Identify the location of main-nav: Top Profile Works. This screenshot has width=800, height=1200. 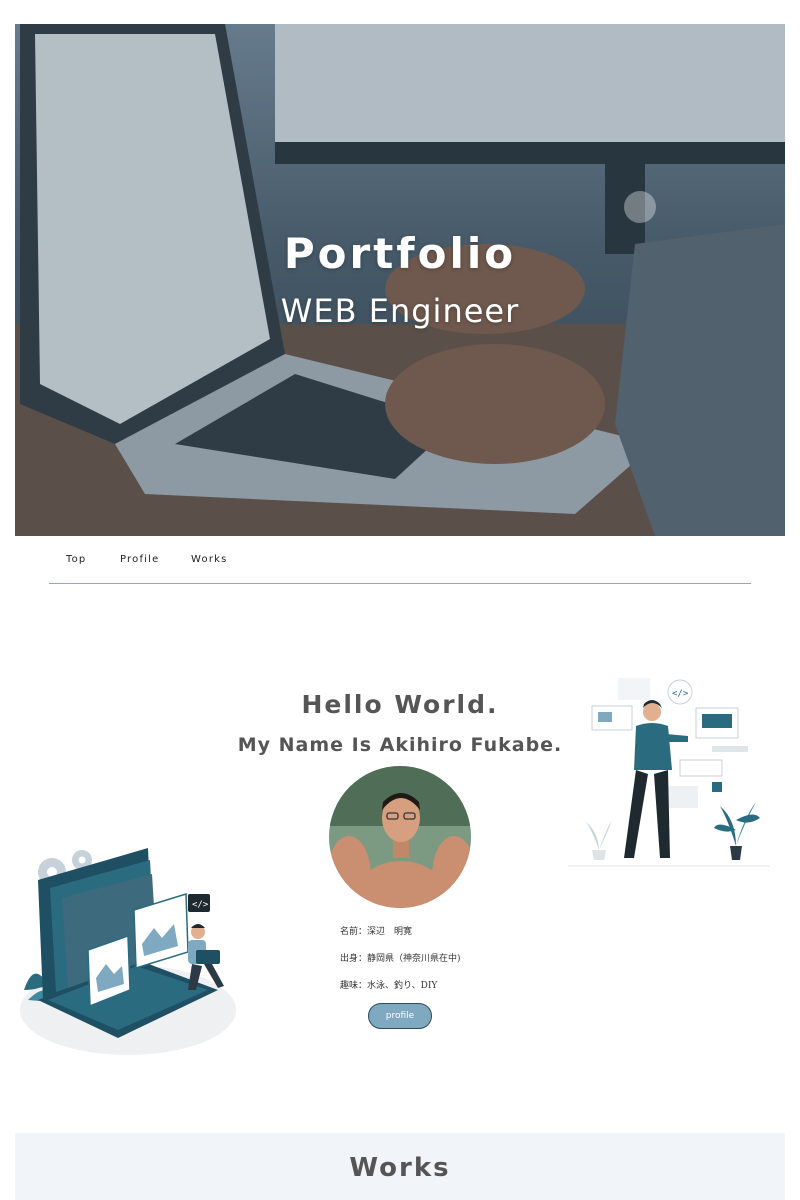
(400, 568).